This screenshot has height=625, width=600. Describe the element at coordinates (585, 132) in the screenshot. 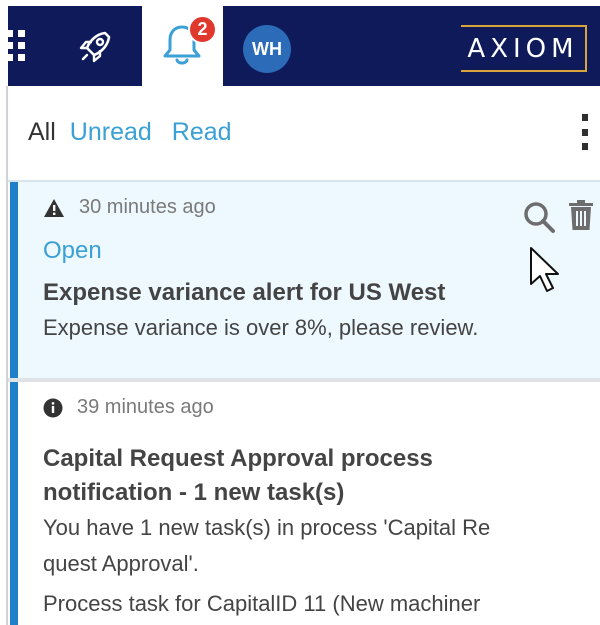

I see `more-options-icon` at that location.